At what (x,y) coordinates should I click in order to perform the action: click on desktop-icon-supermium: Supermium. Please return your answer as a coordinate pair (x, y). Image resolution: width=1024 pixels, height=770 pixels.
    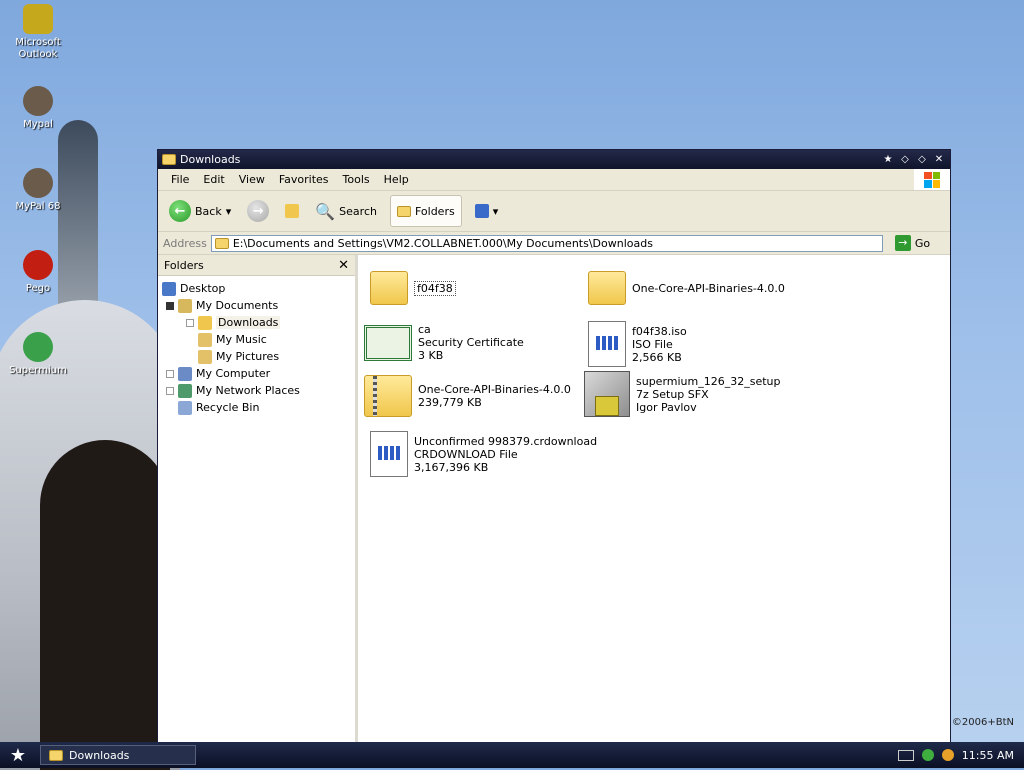
    Looking at the image, I should click on (38, 354).